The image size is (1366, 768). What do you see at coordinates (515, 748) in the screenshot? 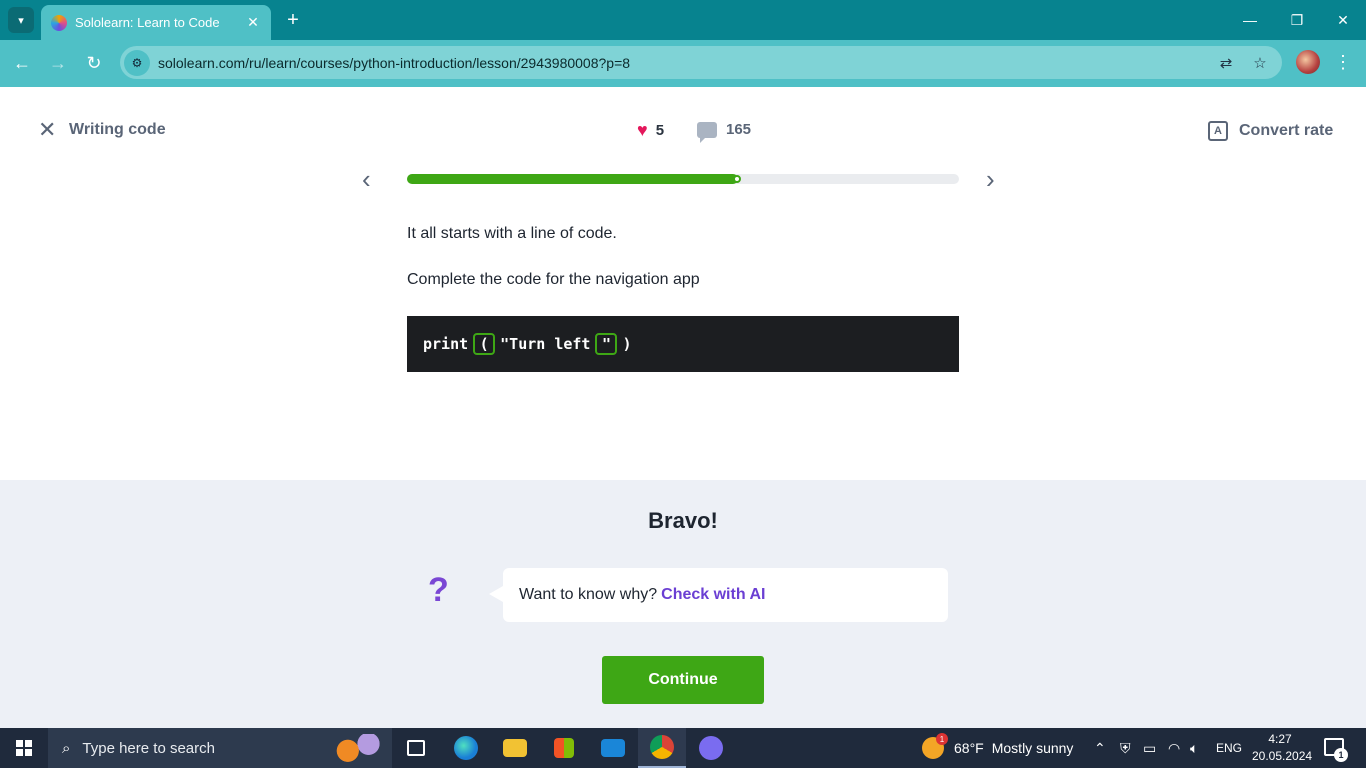
I see `file-explorer-icon` at bounding box center [515, 748].